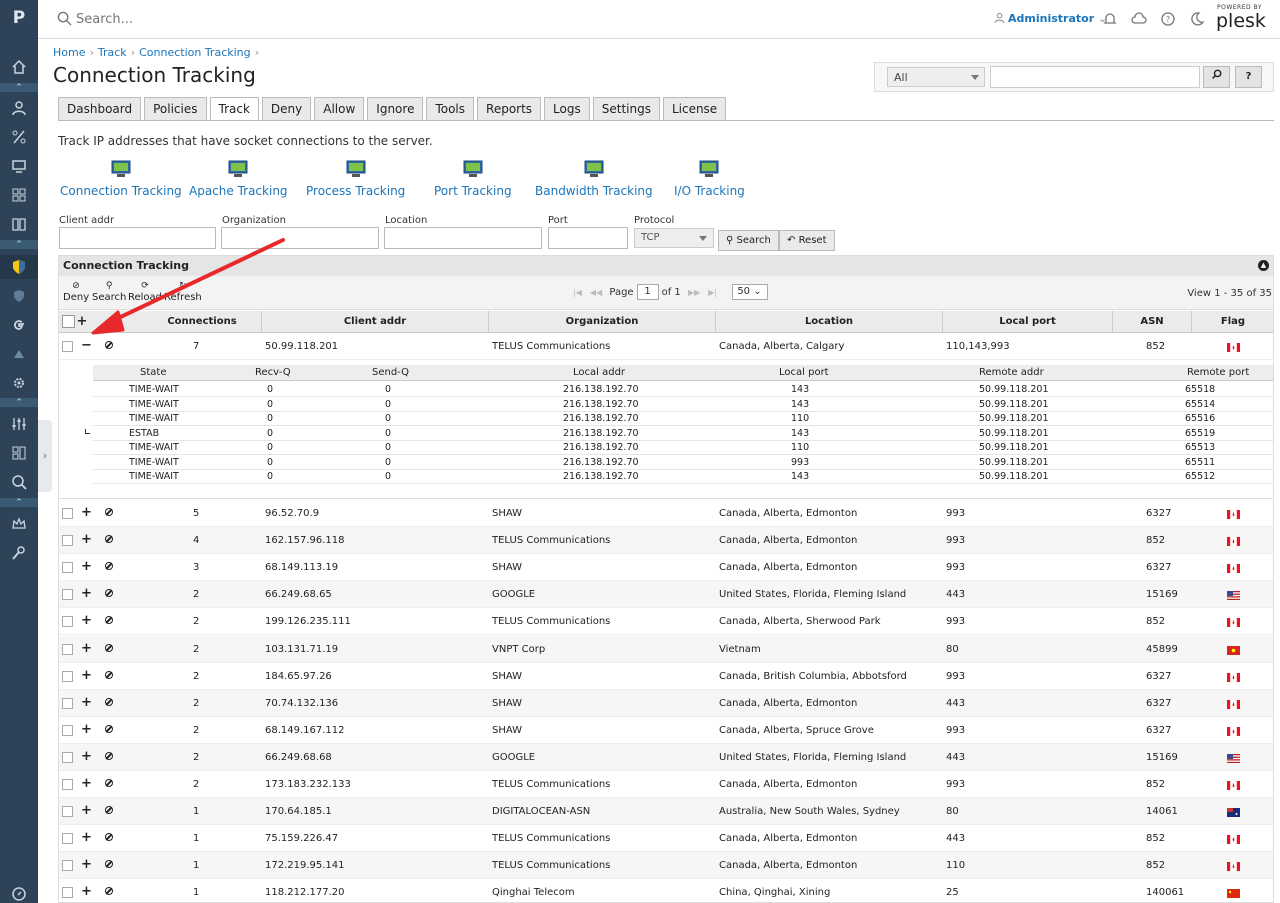 The image size is (1280, 903). Describe the element at coordinates (109, 291) in the screenshot. I see `search-tool-button: ⚲ Search` at that location.